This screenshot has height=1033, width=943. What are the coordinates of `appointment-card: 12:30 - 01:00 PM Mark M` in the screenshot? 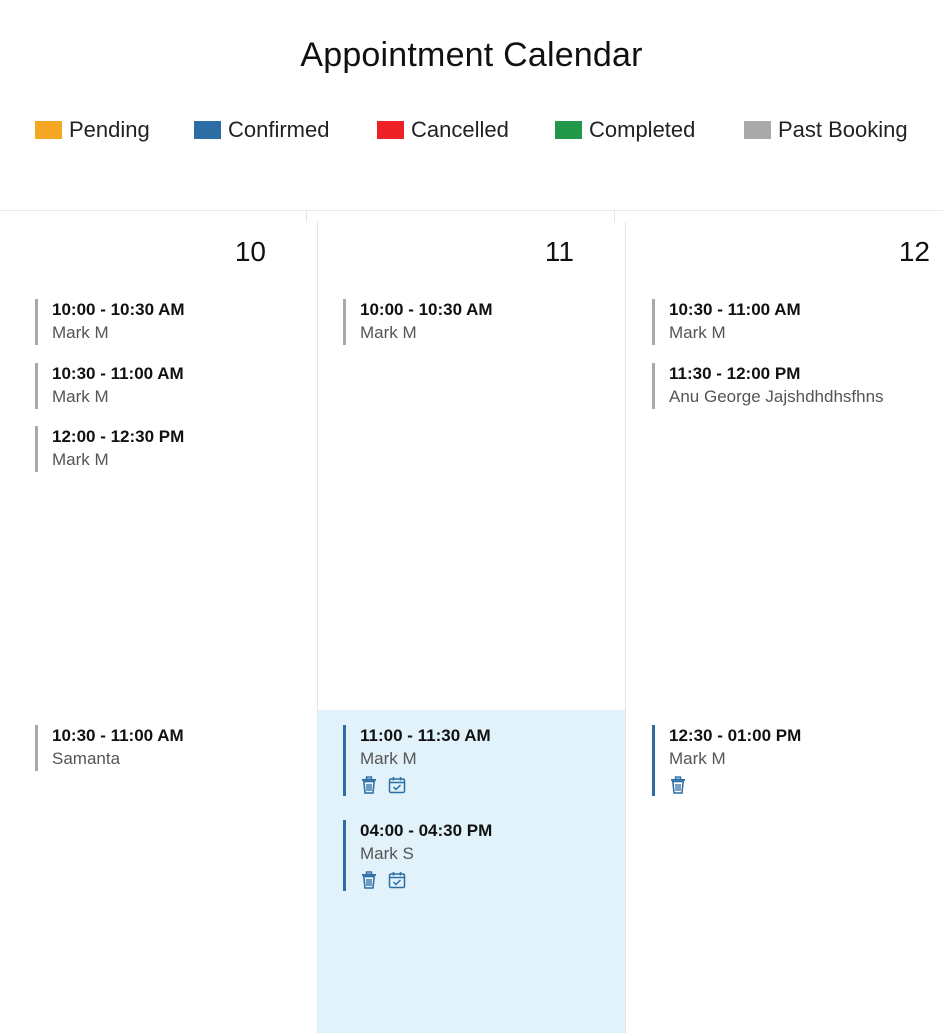 It's located at (726, 760).